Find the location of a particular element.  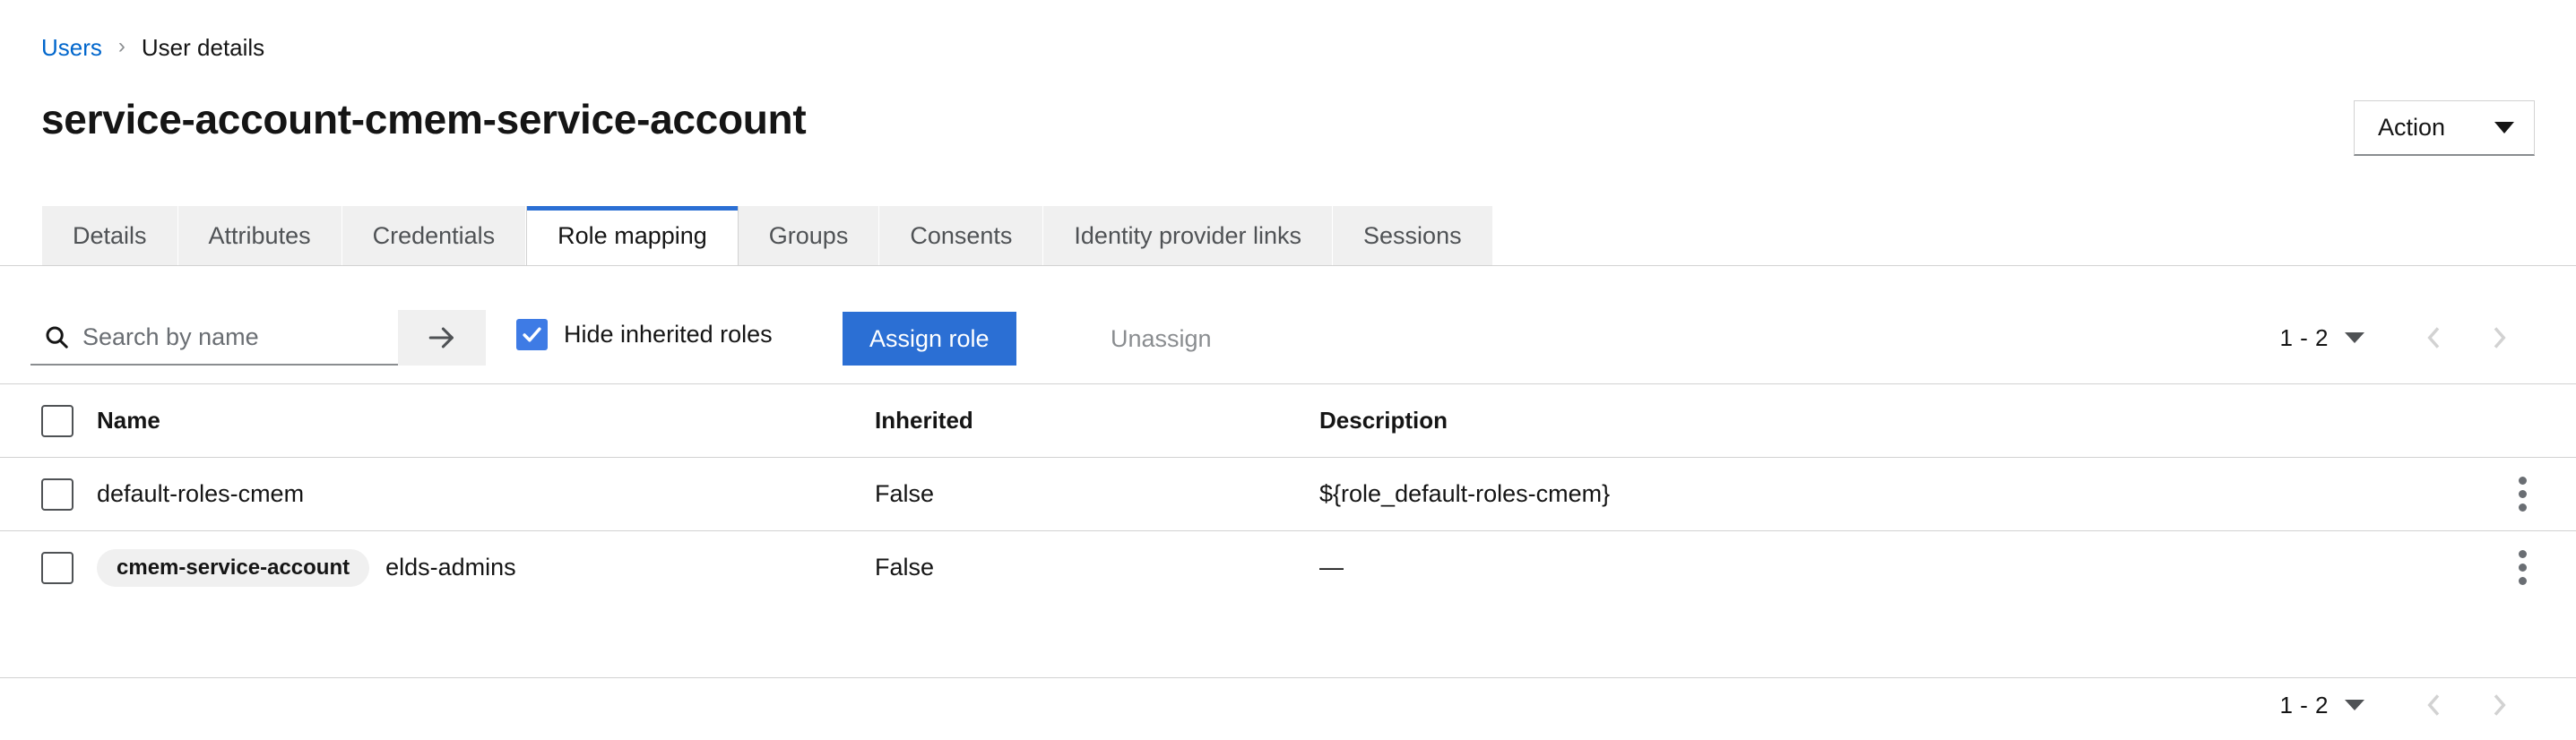

role-client-badge: cmem-service-account is located at coordinates (233, 567).